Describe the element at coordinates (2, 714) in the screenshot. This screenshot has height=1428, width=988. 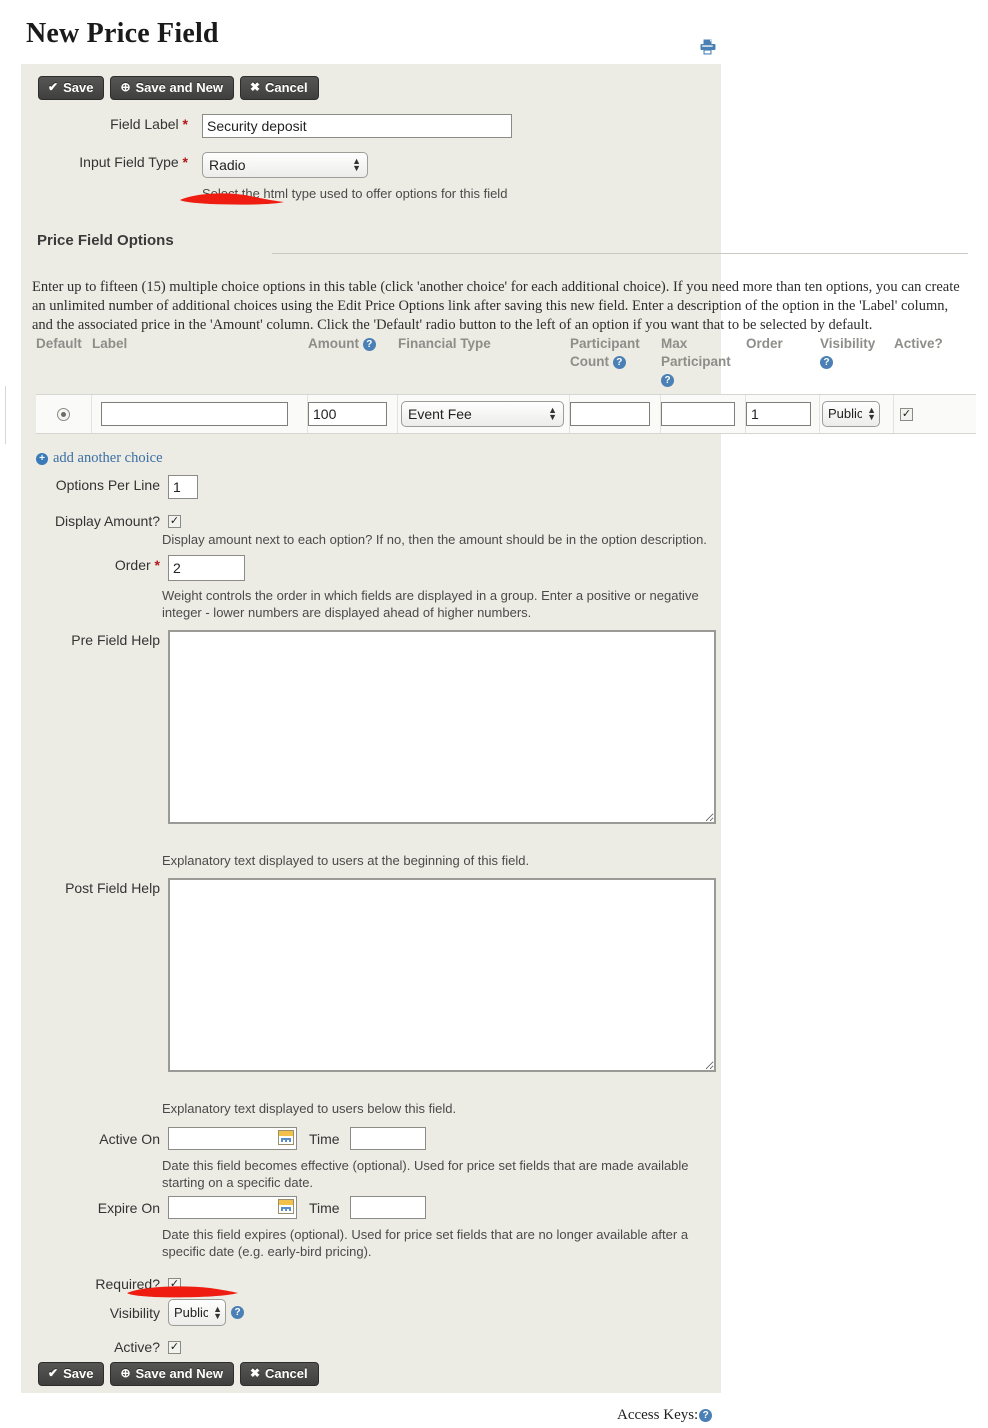
I see `left-page-edge` at that location.